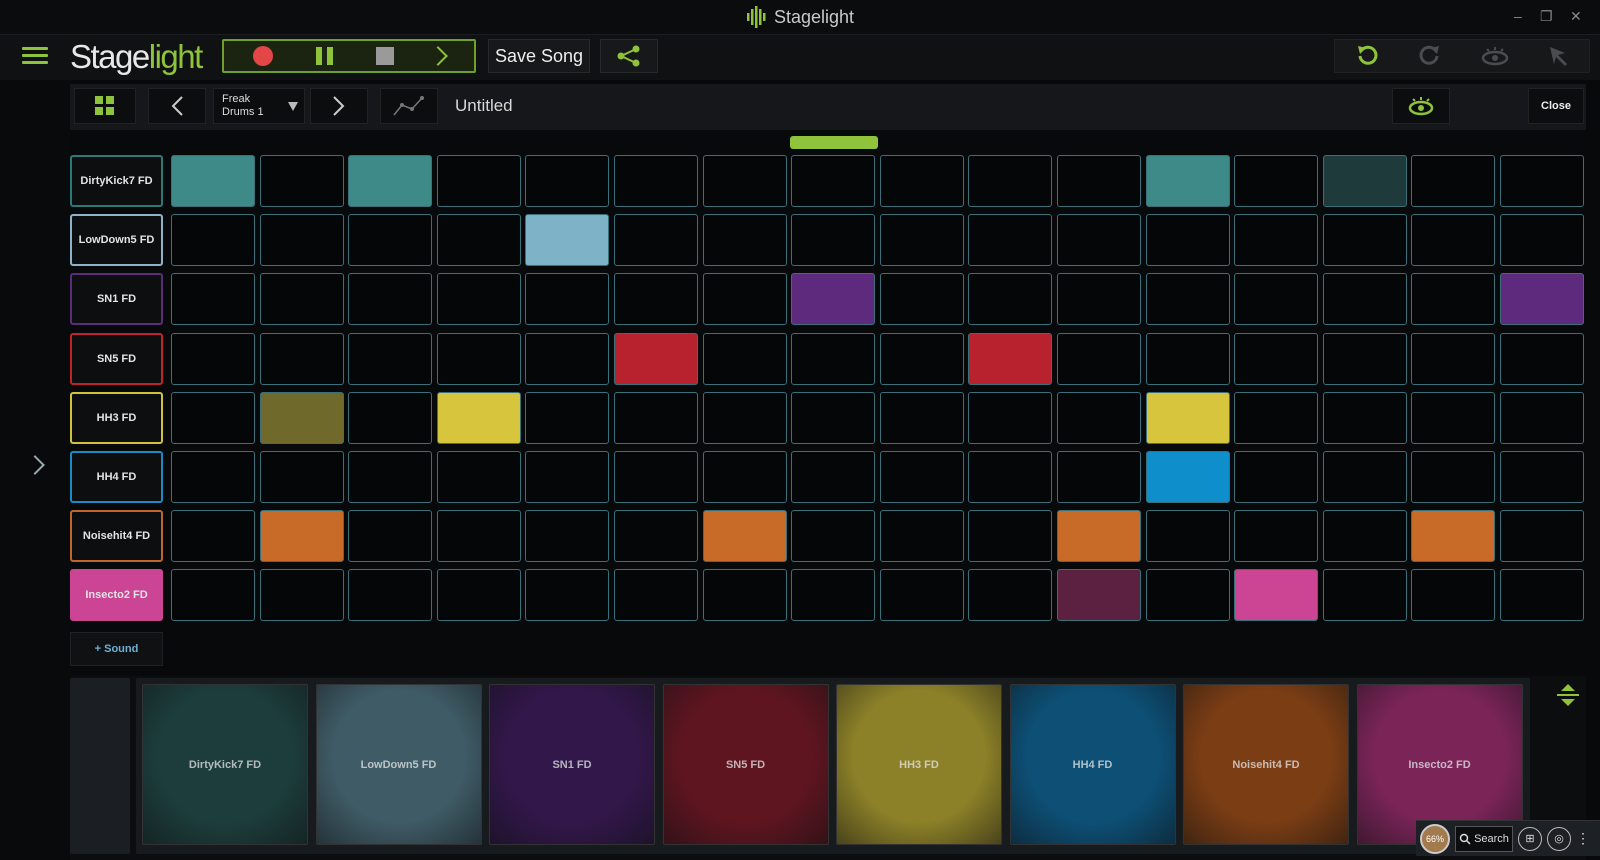  I want to click on resize-panel-button, so click(1568, 695).